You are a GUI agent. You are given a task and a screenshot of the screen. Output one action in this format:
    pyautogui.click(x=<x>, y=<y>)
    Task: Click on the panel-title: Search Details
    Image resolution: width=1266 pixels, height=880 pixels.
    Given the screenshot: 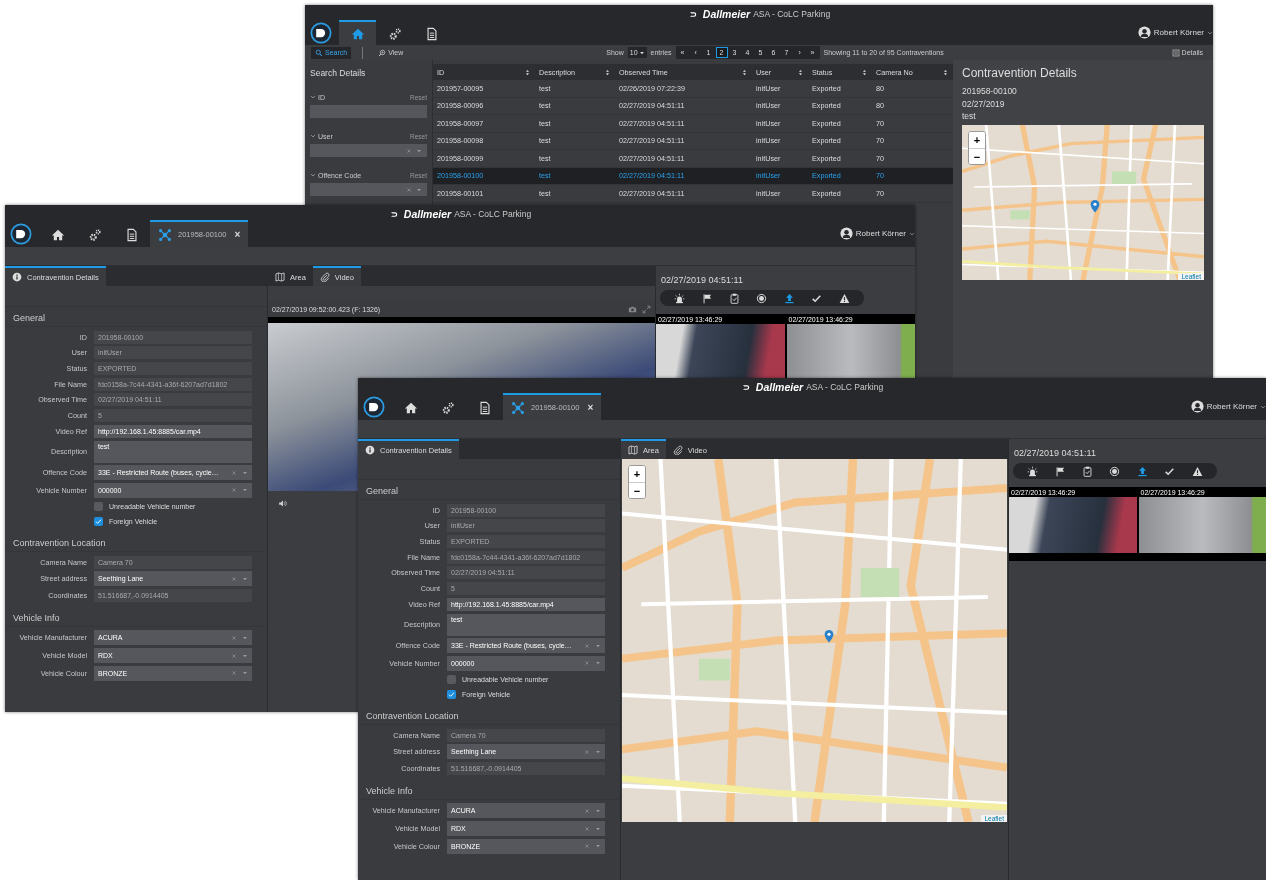 What is the action you would take?
    pyautogui.click(x=338, y=73)
    